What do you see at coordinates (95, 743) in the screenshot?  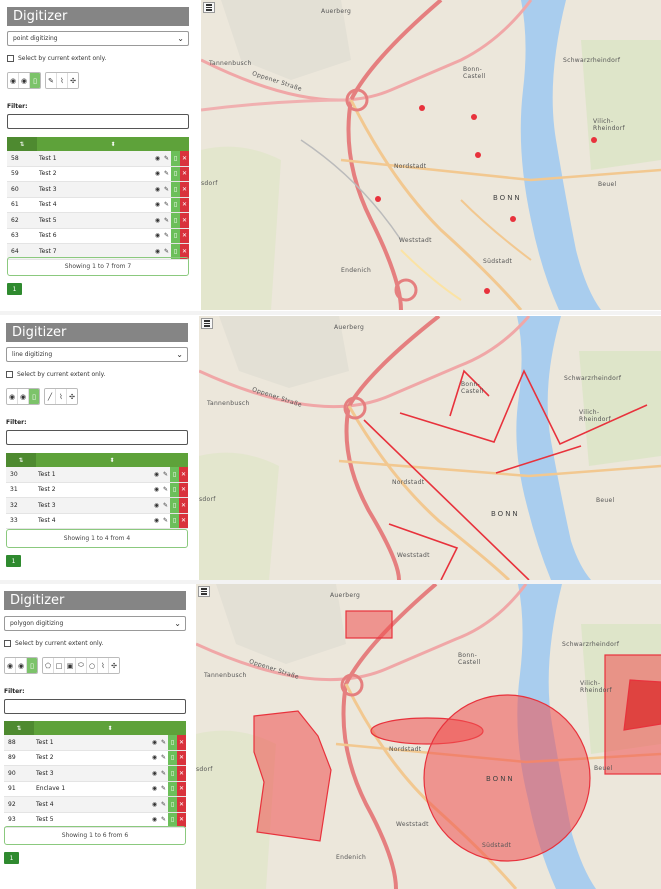 I see `table-row: 88 Test 1 ◉ ✎ ▯ ✕` at bounding box center [95, 743].